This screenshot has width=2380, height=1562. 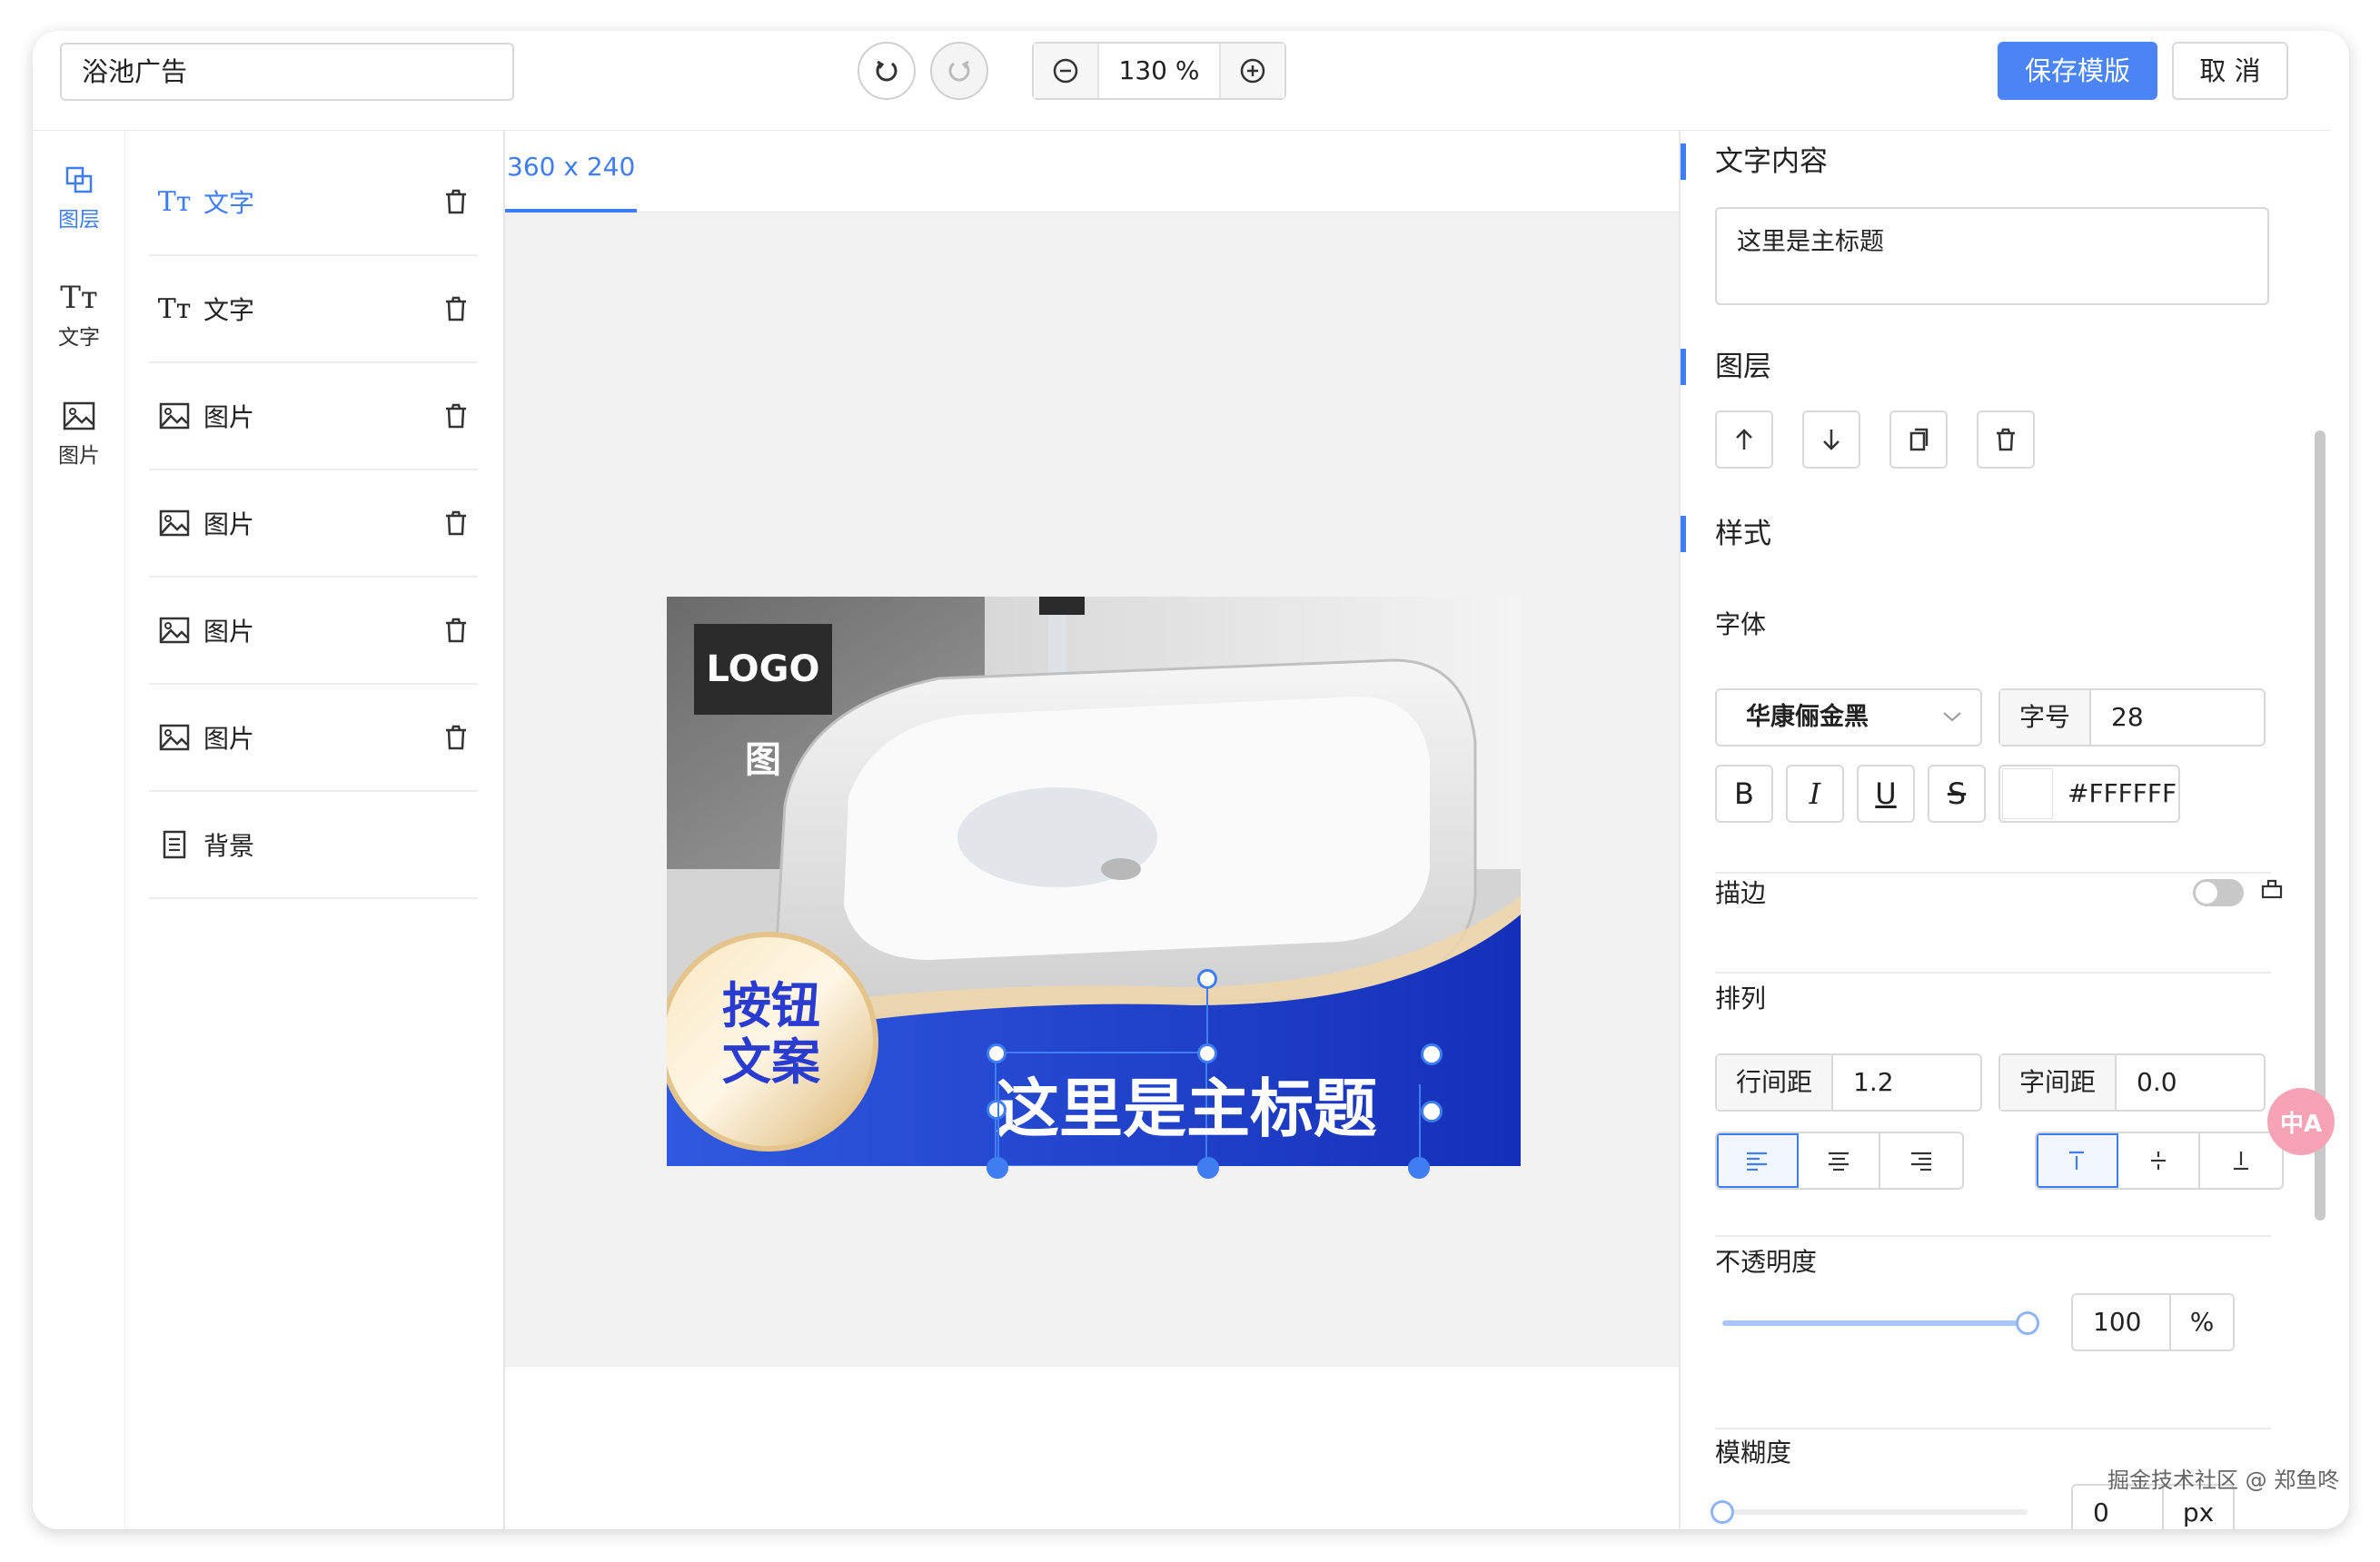 I want to click on font-select: 华康俪金黑, so click(x=1848, y=717).